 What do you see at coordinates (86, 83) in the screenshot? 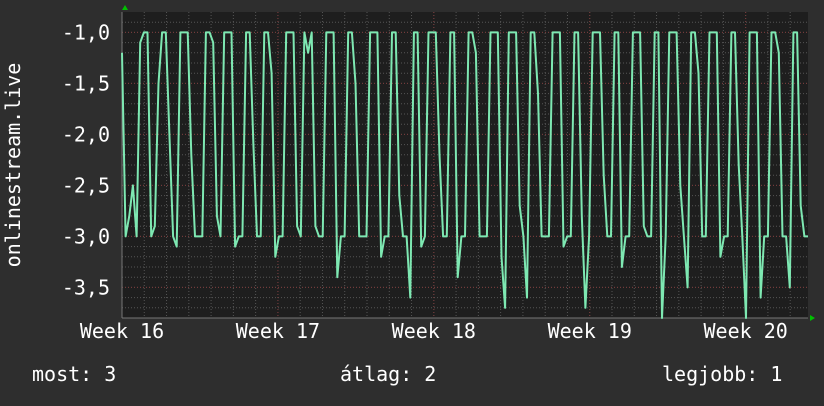
I see `y-tick-label: -1,5` at bounding box center [86, 83].